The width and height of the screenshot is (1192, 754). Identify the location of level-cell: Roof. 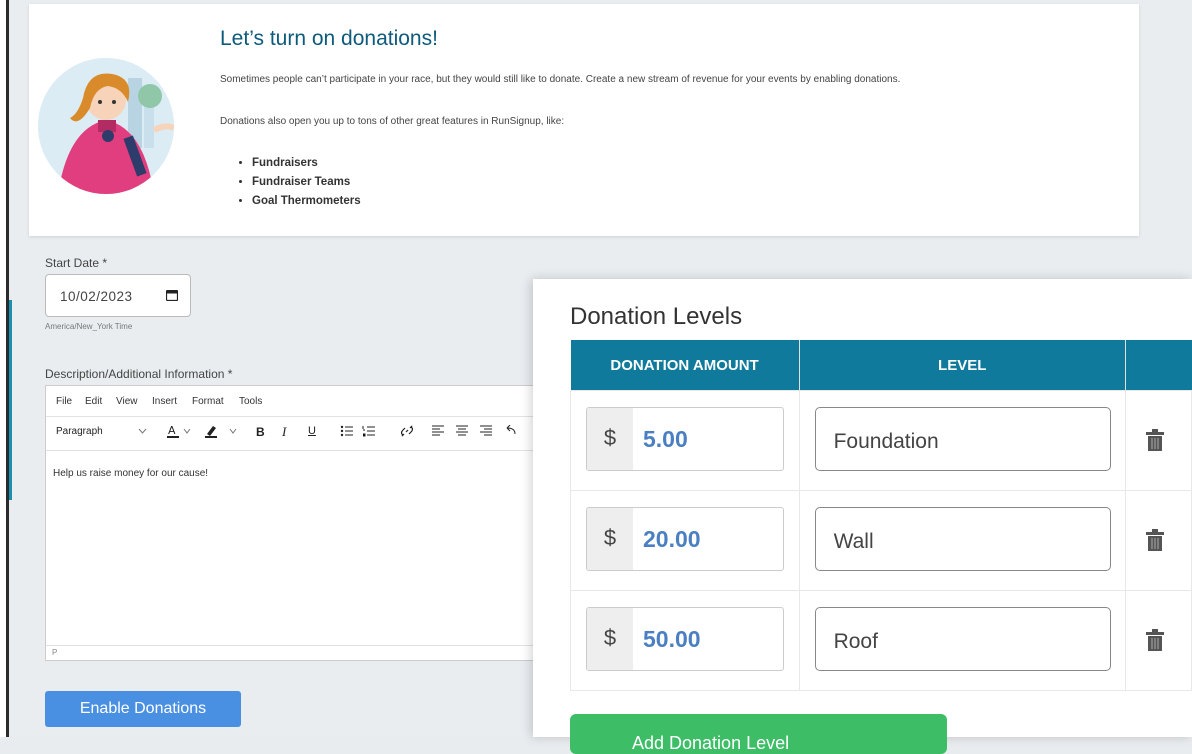
(962, 640).